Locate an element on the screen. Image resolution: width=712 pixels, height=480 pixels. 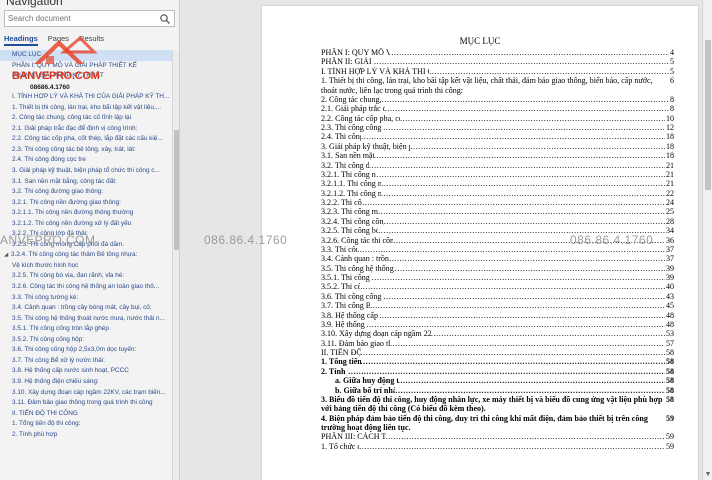
toc-entry: PHẦN II: GIẢI PHÁP KỸ THUẬT 5 is located at coordinates (497, 61).